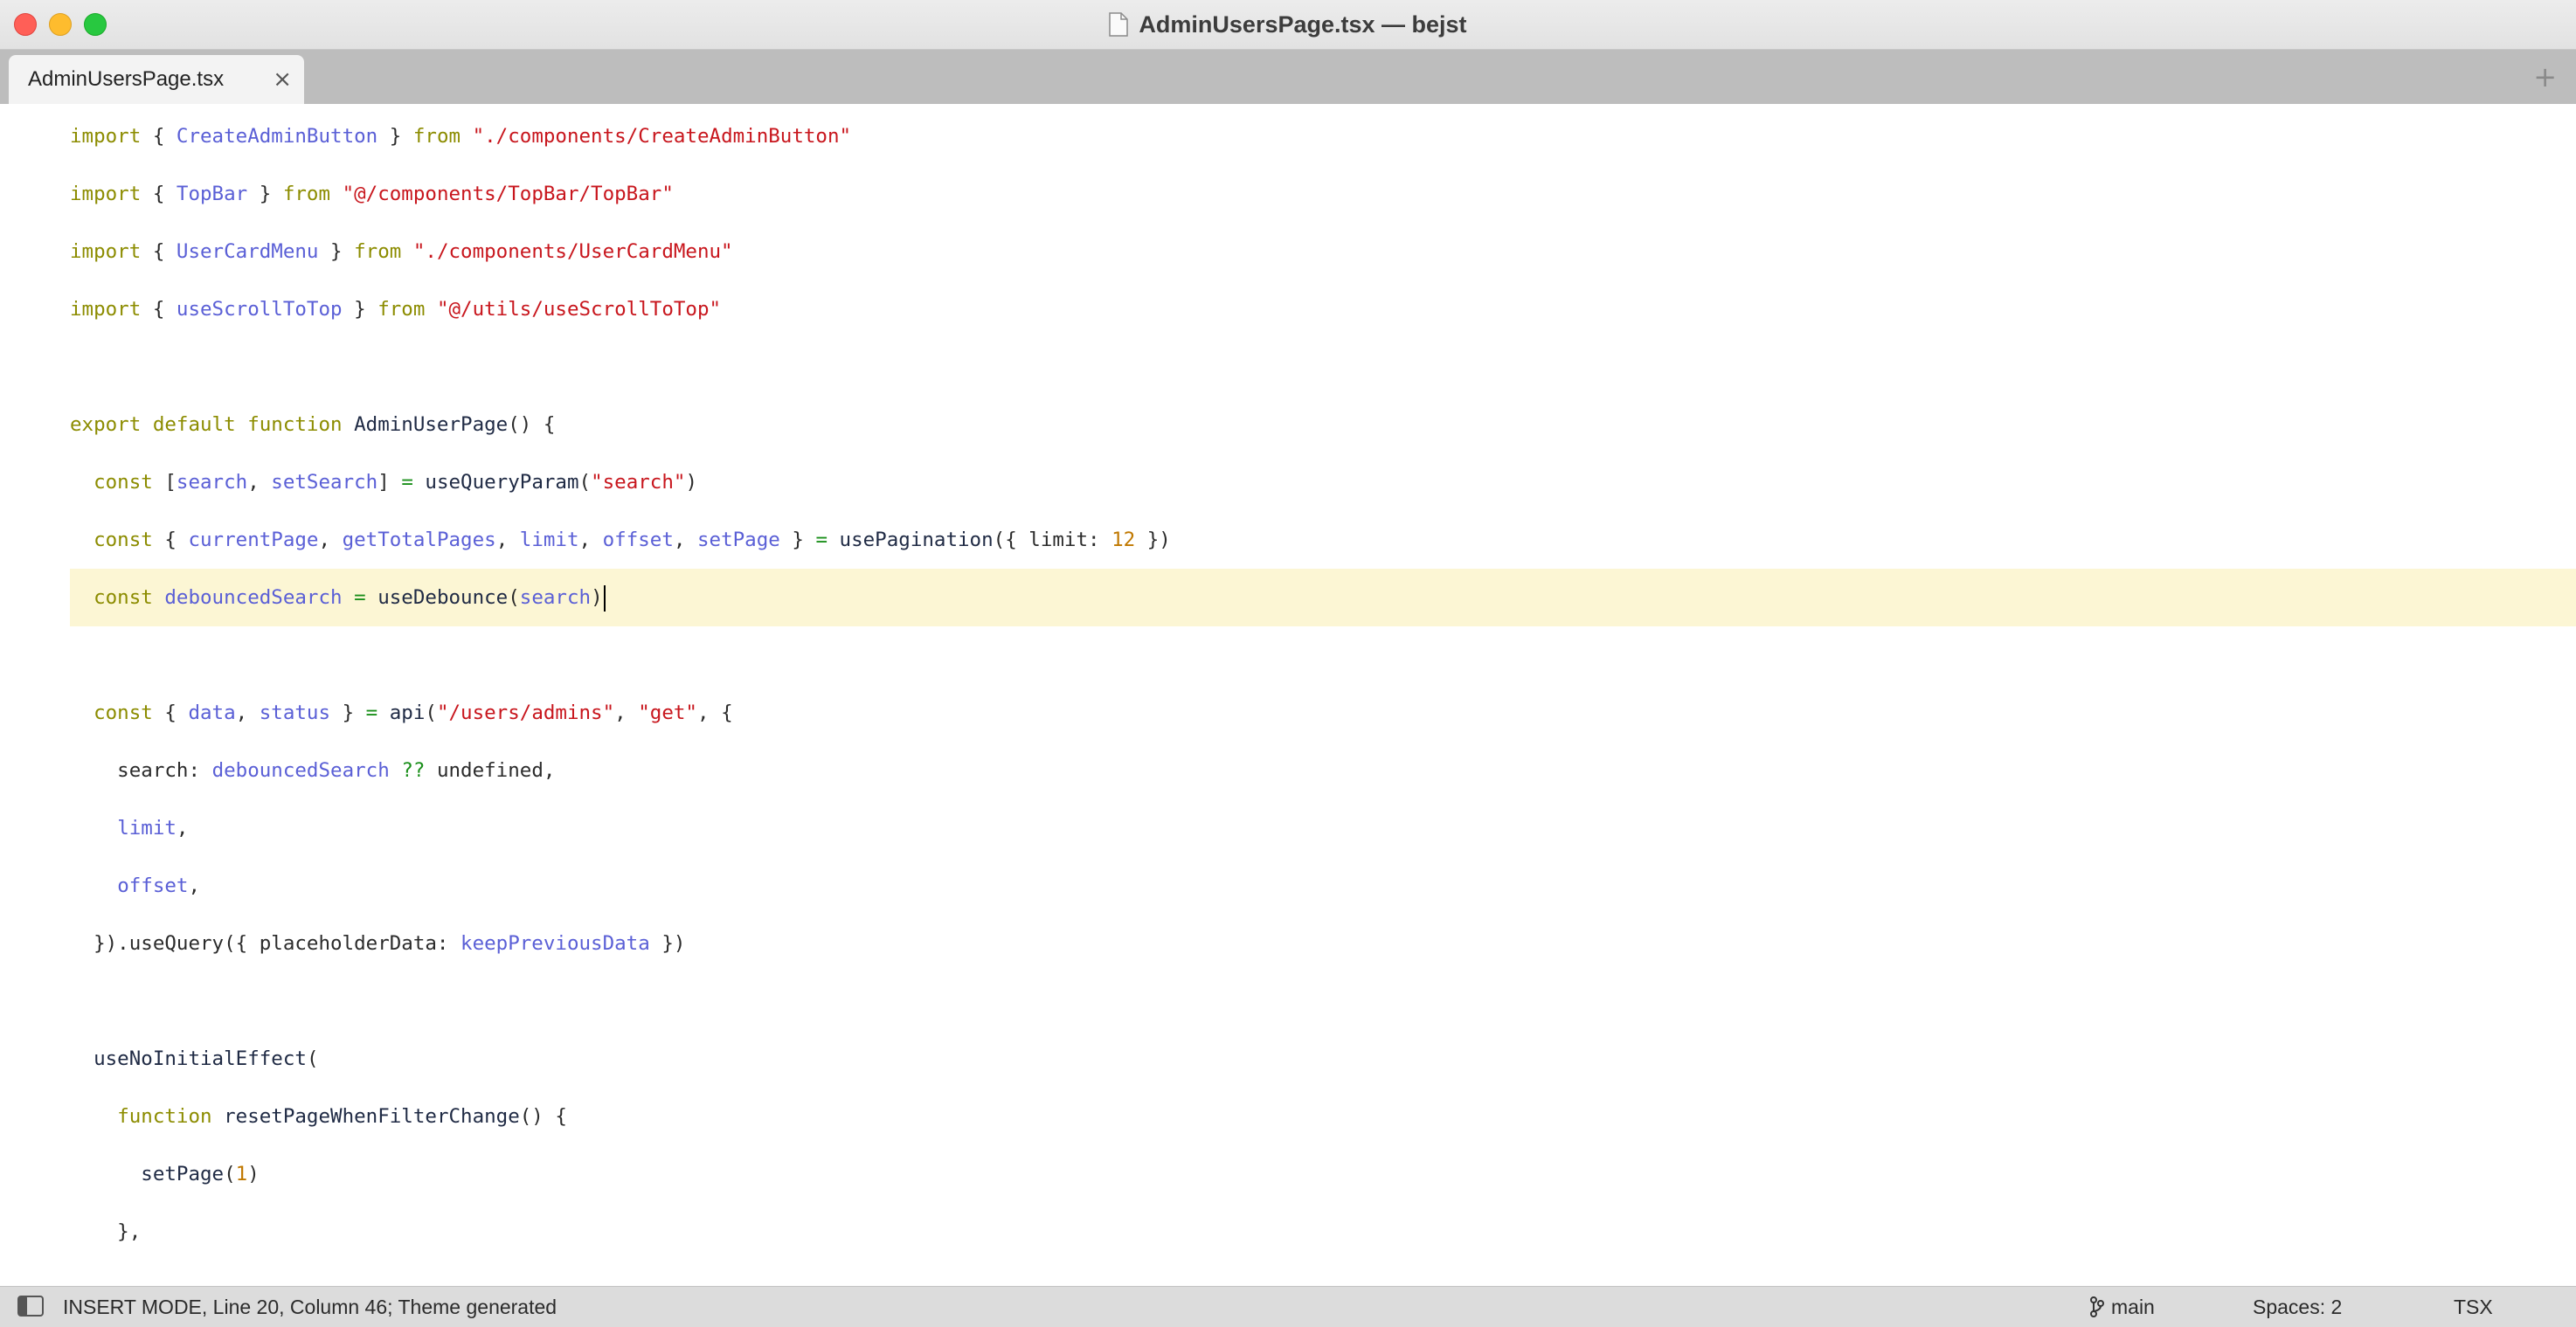  Describe the element at coordinates (1323, 1174) in the screenshot. I see `code-line: setPage(1)` at that location.